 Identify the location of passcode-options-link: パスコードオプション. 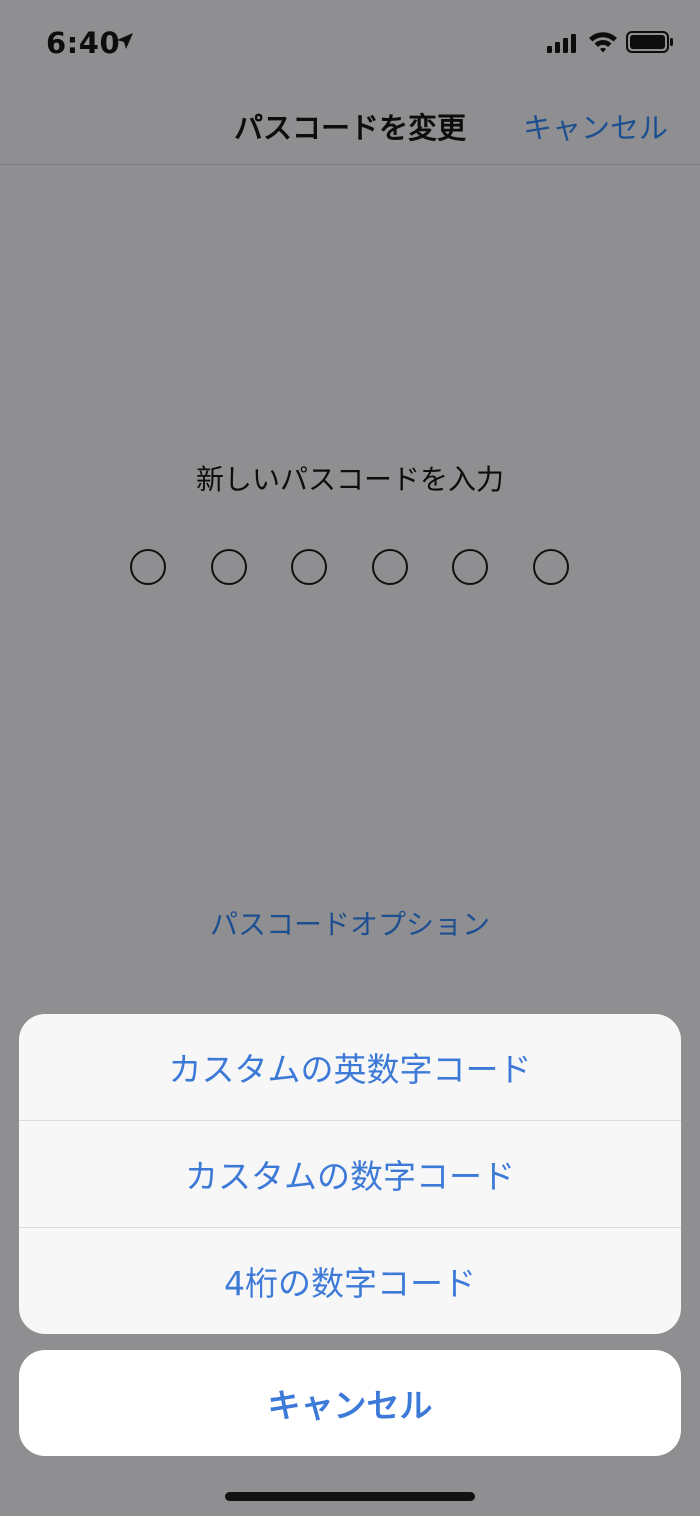
(350, 923).